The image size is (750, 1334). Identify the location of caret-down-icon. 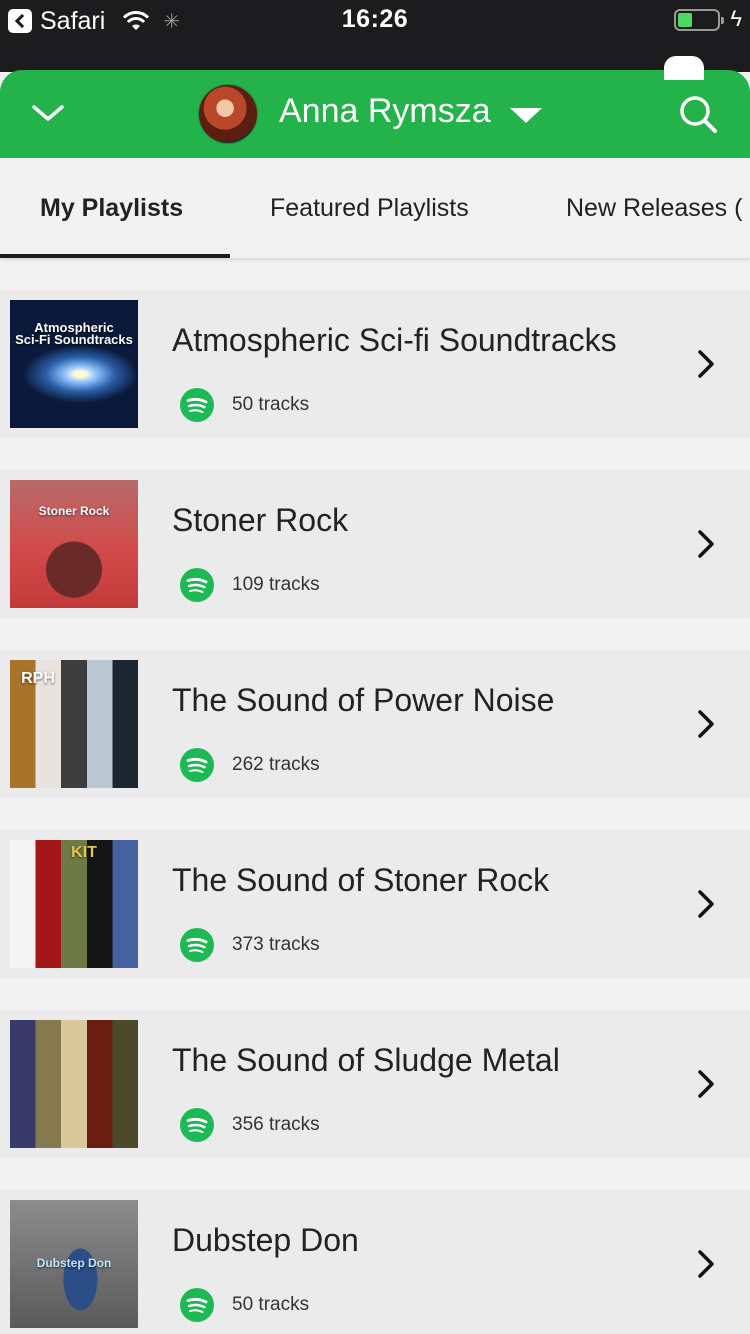
(526, 115).